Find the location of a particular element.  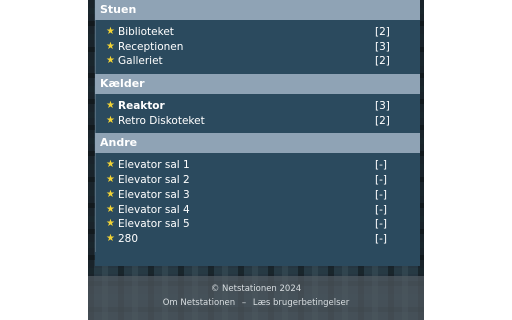

room-name: 280 is located at coordinates (128, 238).